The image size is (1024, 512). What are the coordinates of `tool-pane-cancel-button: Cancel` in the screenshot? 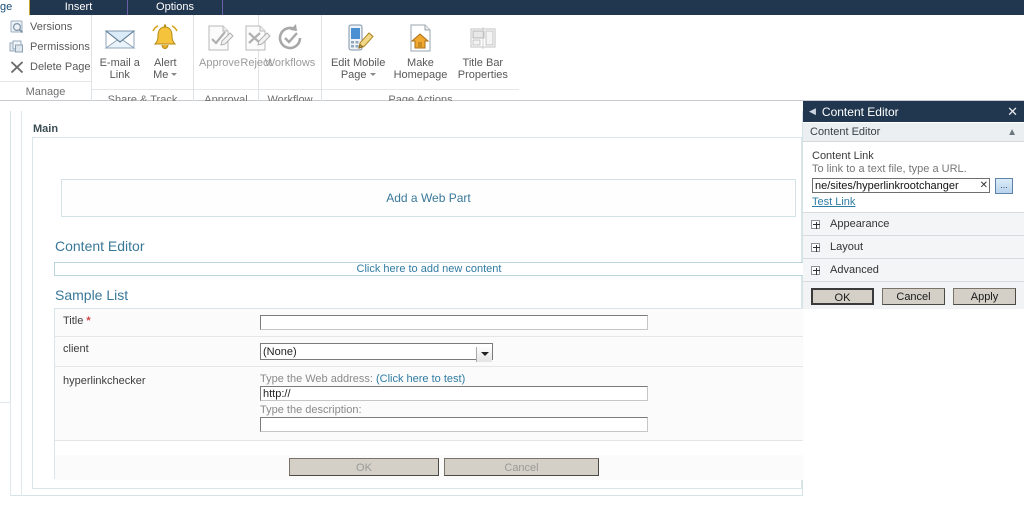 It's located at (913, 296).